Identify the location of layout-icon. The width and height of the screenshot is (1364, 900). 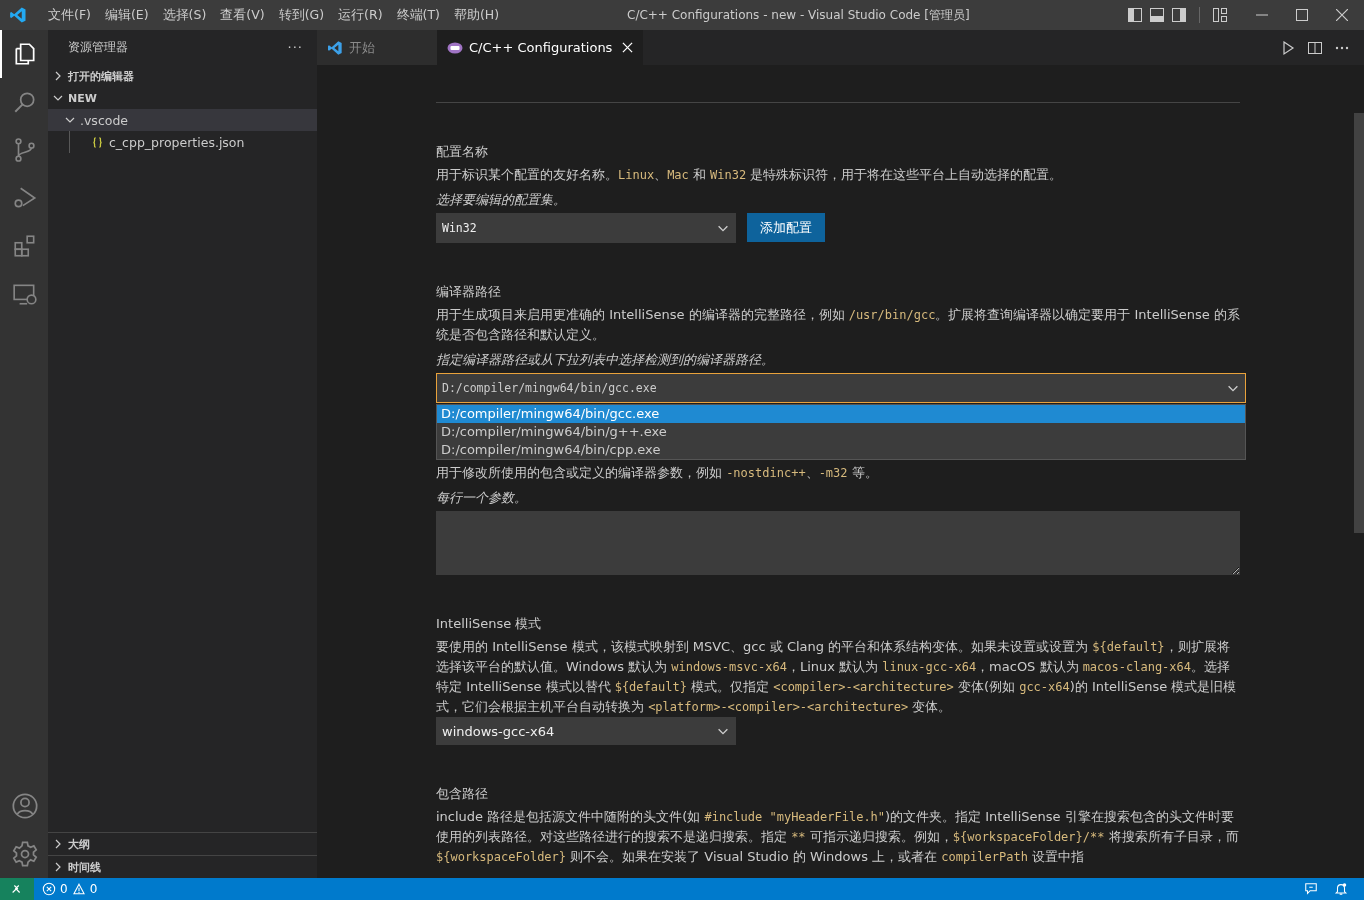
(1220, 15).